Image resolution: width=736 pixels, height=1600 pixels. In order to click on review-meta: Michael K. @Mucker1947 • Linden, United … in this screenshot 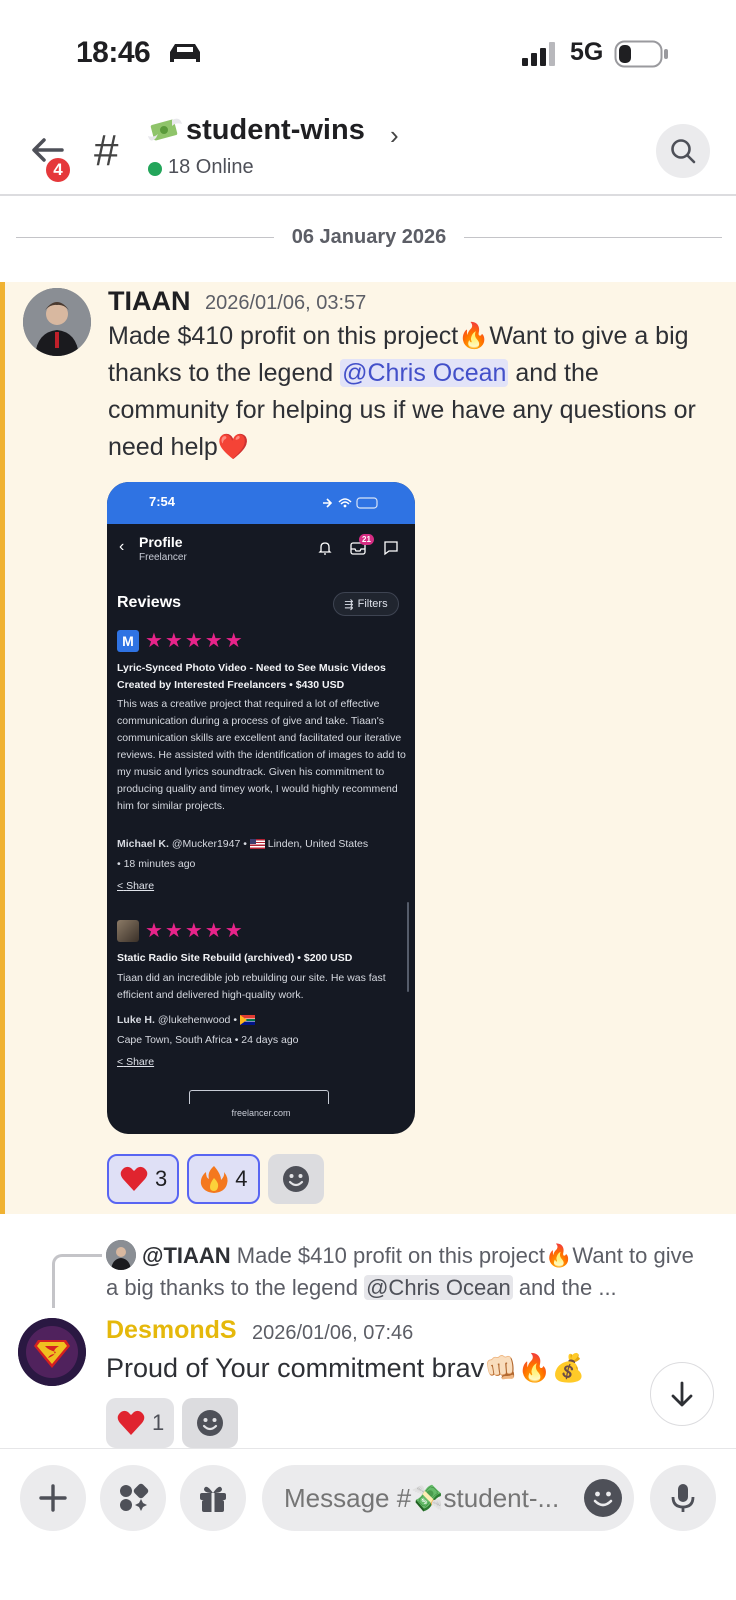, I will do `click(262, 854)`.